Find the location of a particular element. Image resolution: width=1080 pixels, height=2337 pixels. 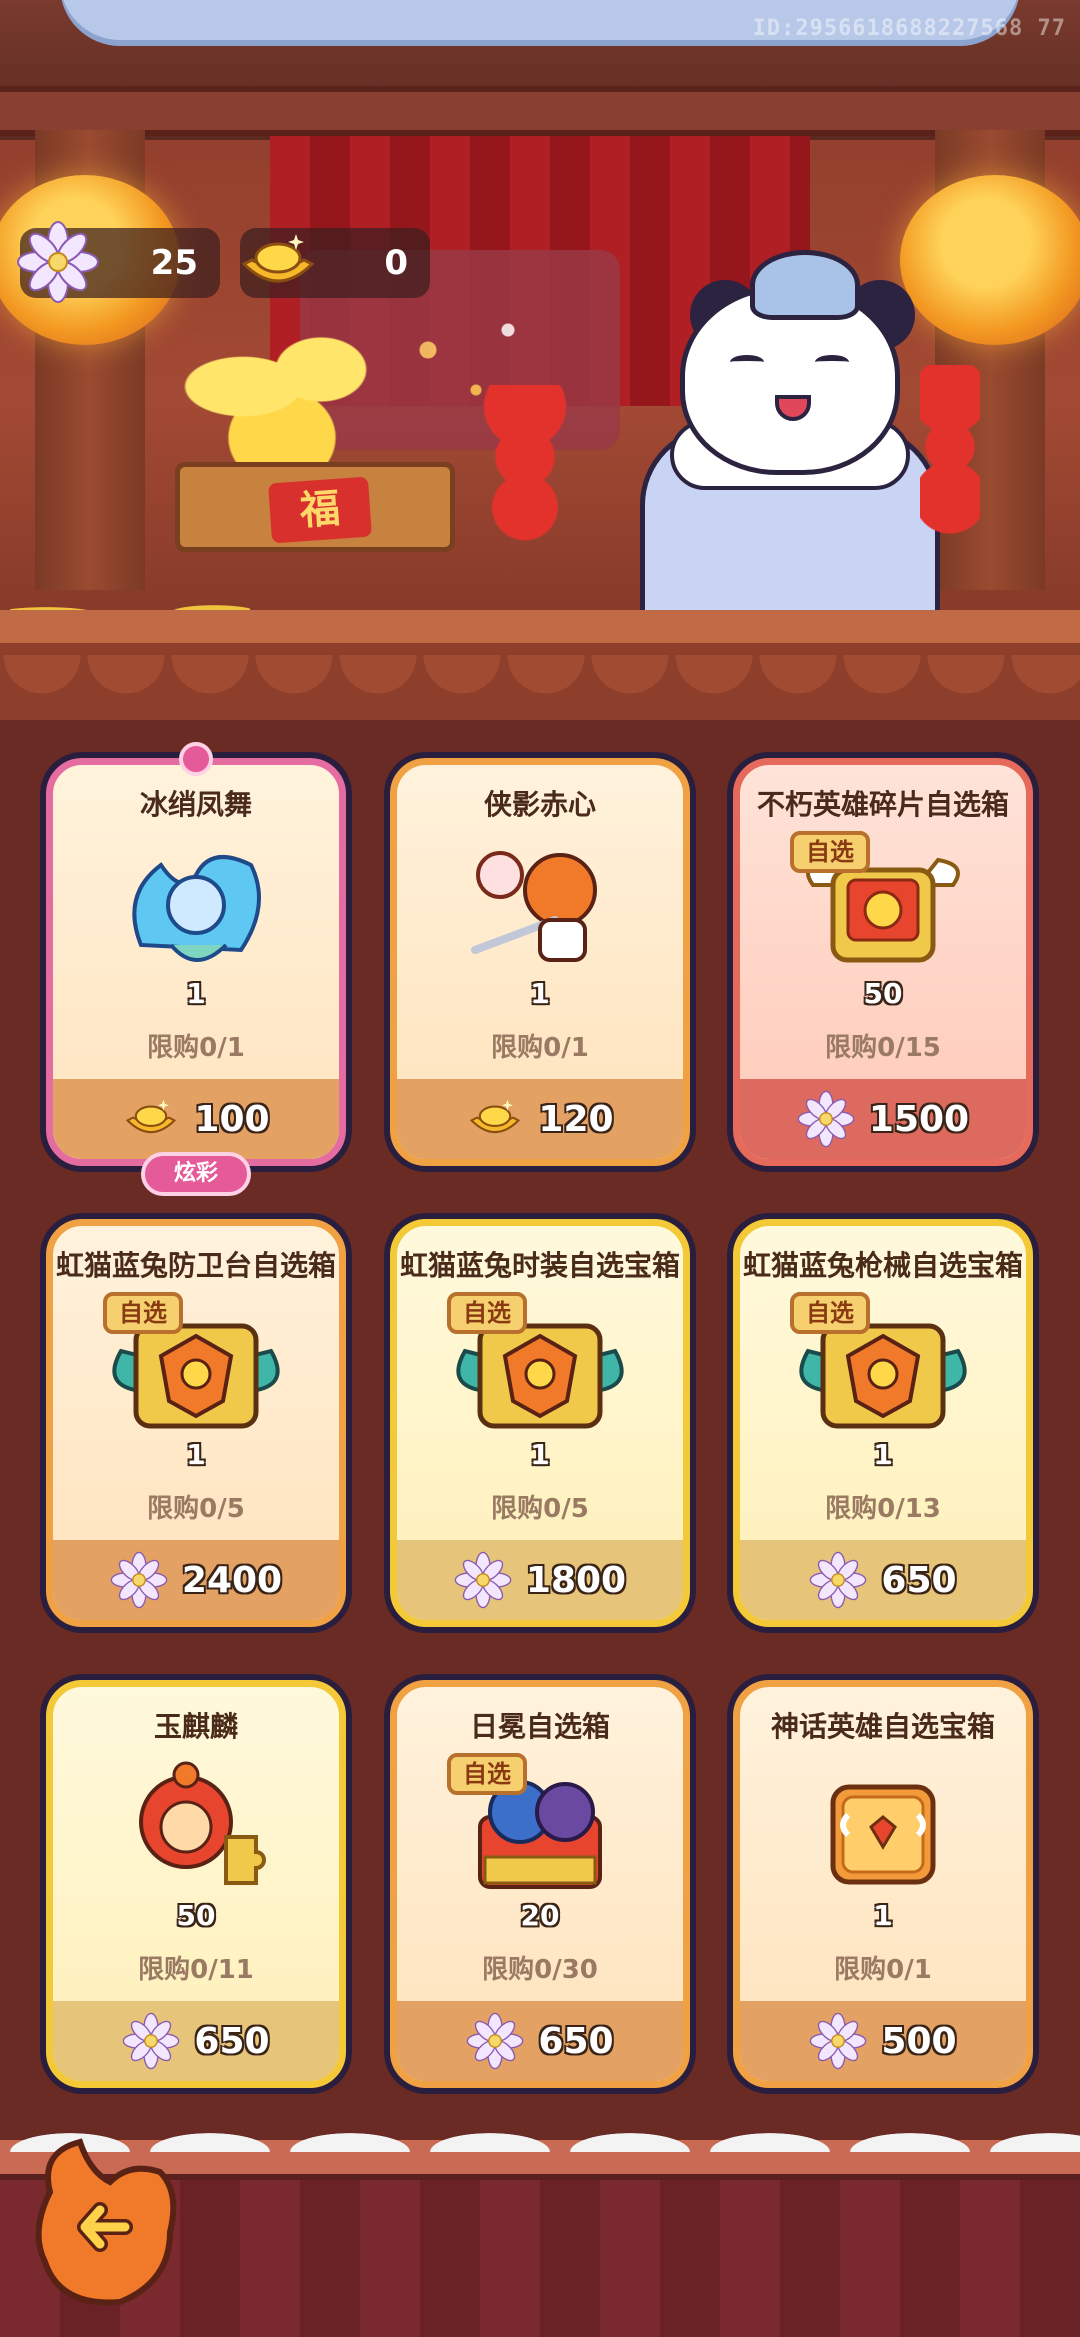

candied-haw-skewer is located at coordinates (950, 450).